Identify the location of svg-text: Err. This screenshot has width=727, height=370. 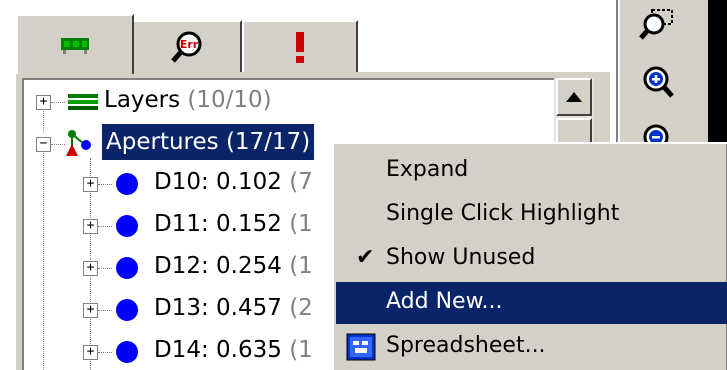
(189, 44).